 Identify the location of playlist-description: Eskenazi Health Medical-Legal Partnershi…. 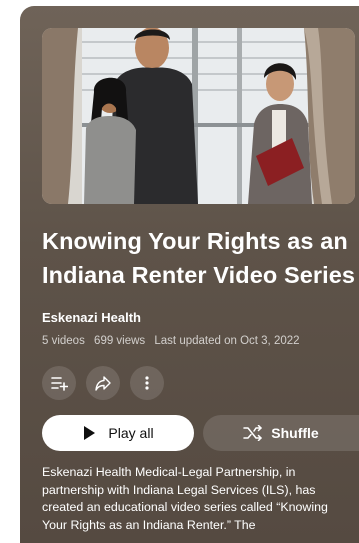
(185, 498).